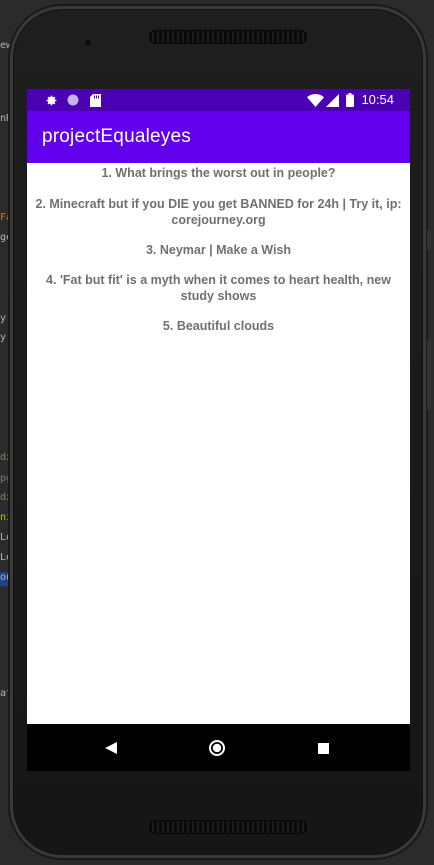 The image size is (434, 865). What do you see at coordinates (228, 827) in the screenshot?
I see `bottom-speaker-grille` at bounding box center [228, 827].